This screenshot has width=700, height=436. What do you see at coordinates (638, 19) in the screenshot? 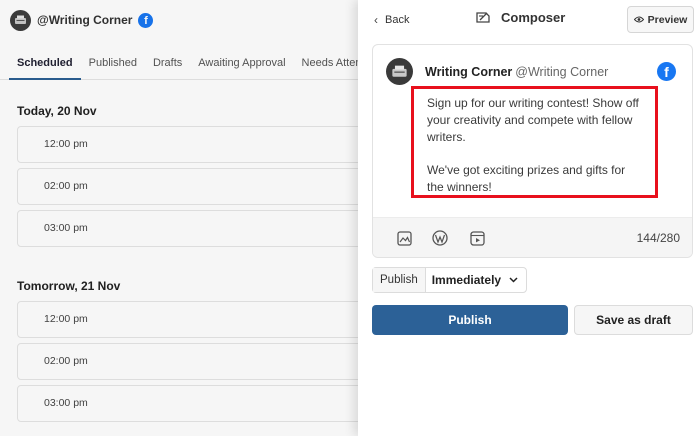
I see `eye-icon` at bounding box center [638, 19].